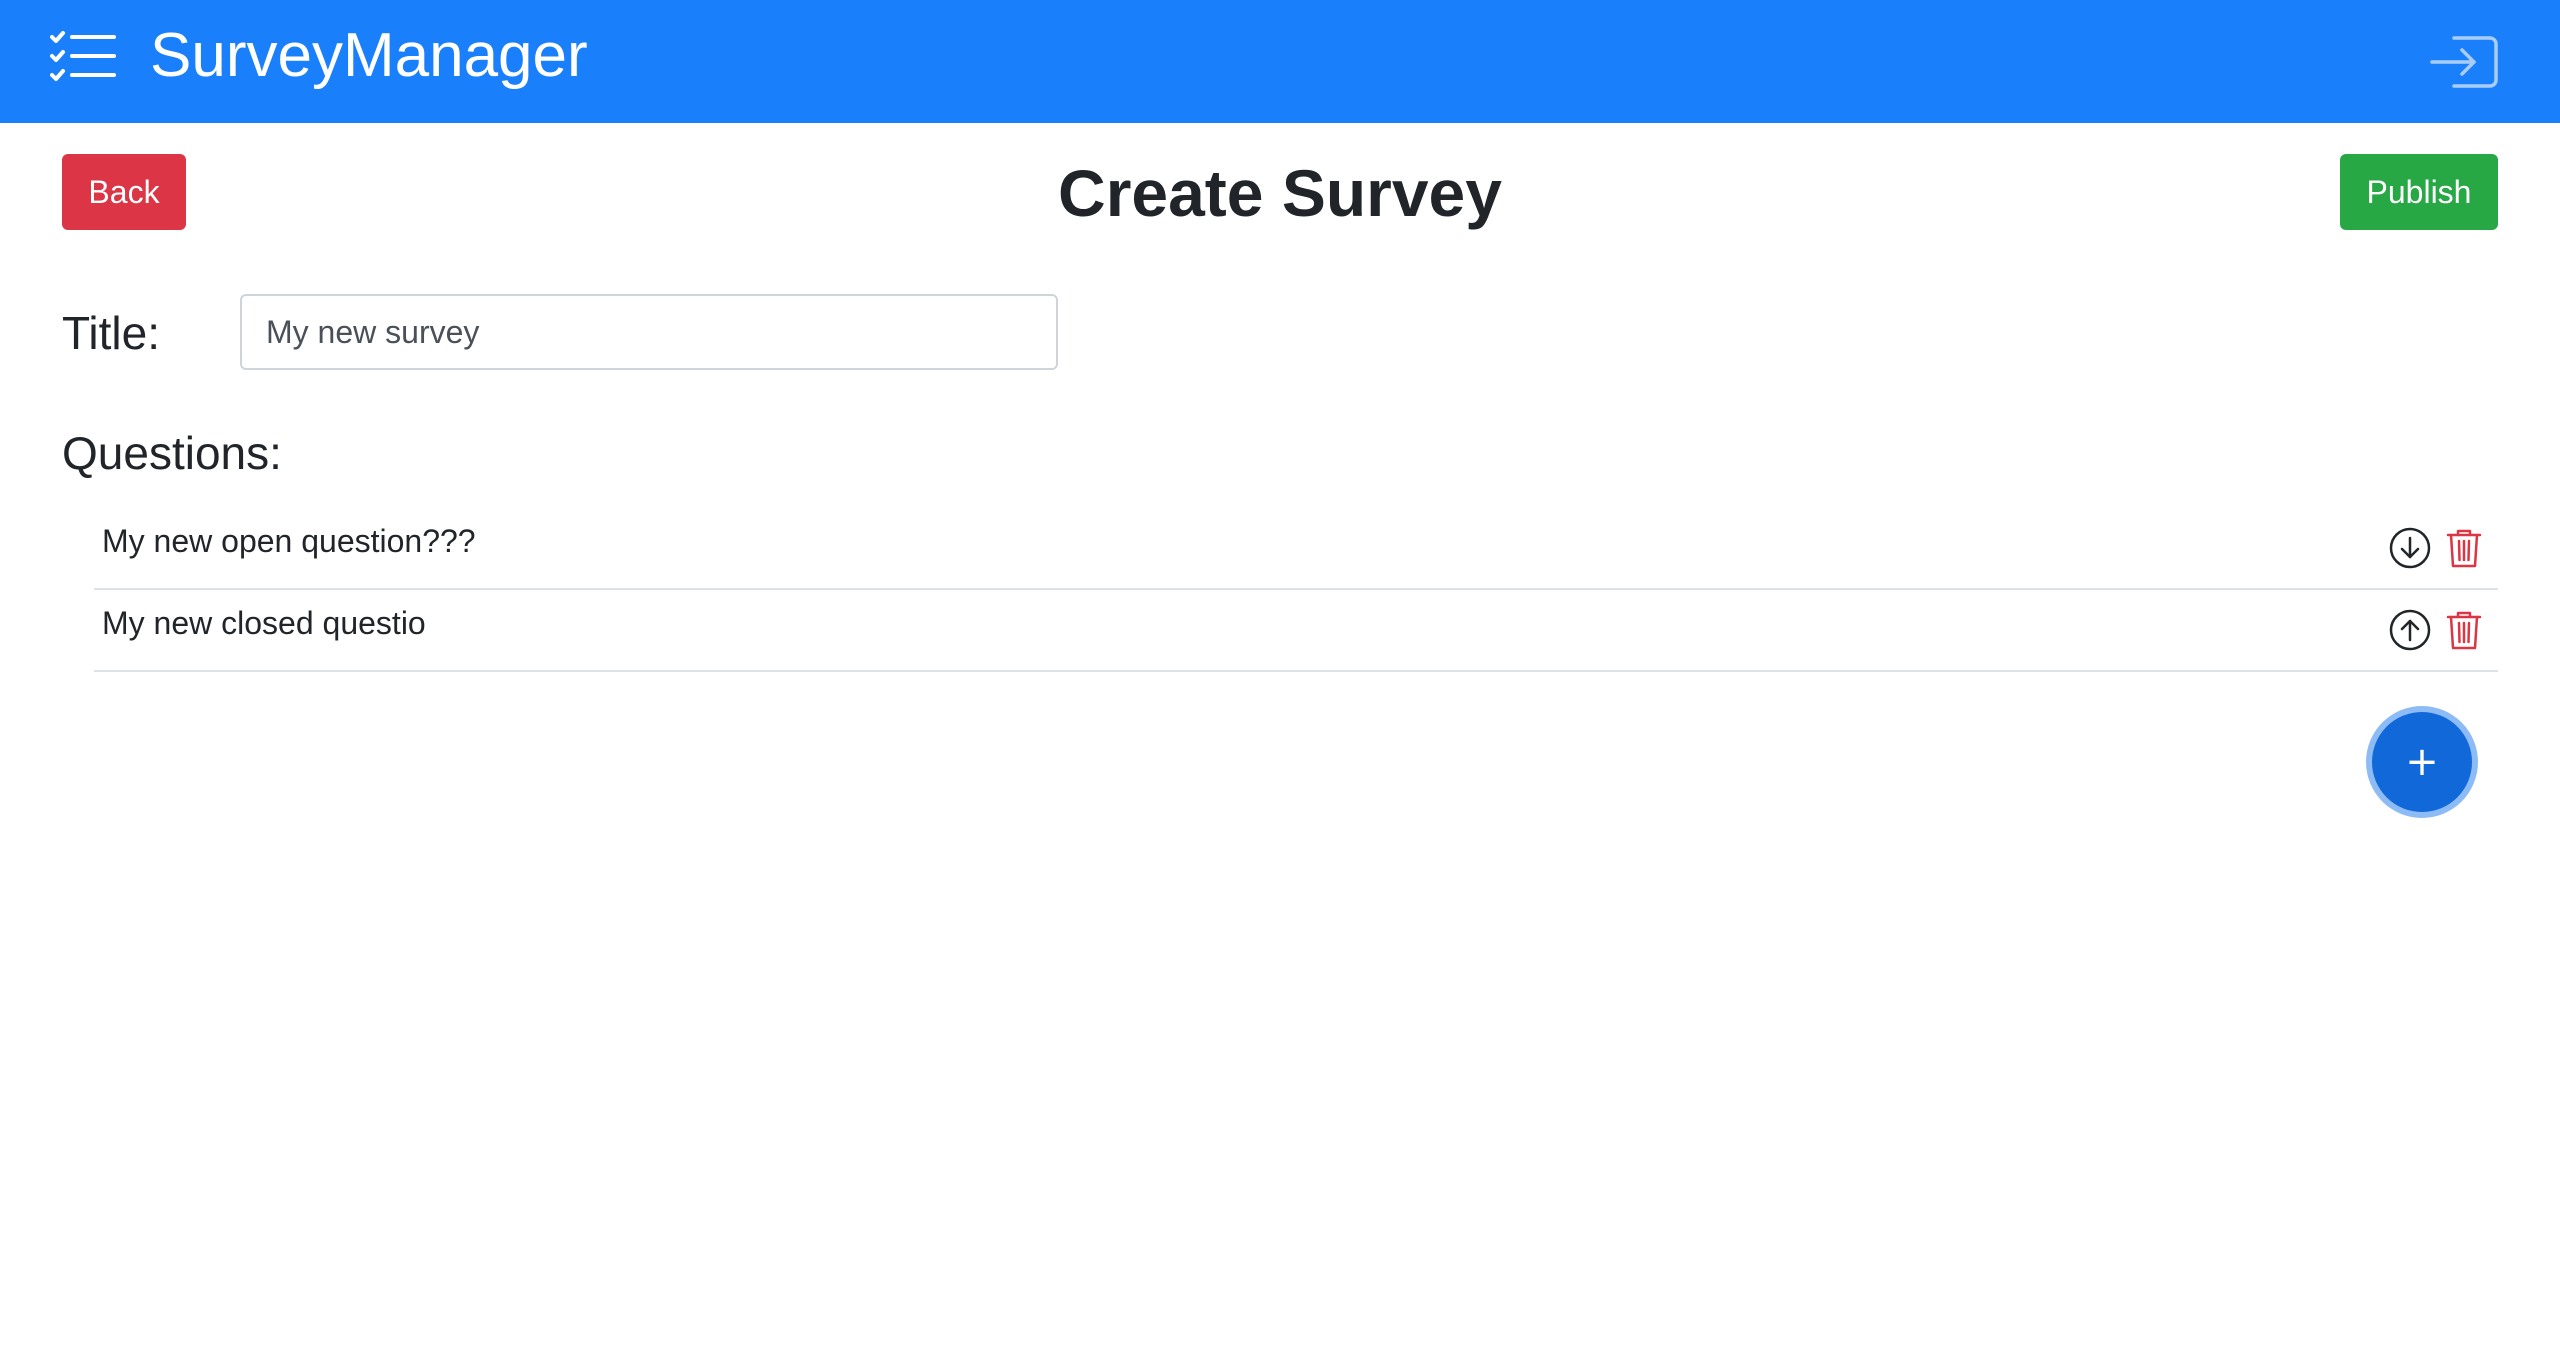 The image size is (2560, 1352). I want to click on question-text: My new open question???, so click(289, 541).